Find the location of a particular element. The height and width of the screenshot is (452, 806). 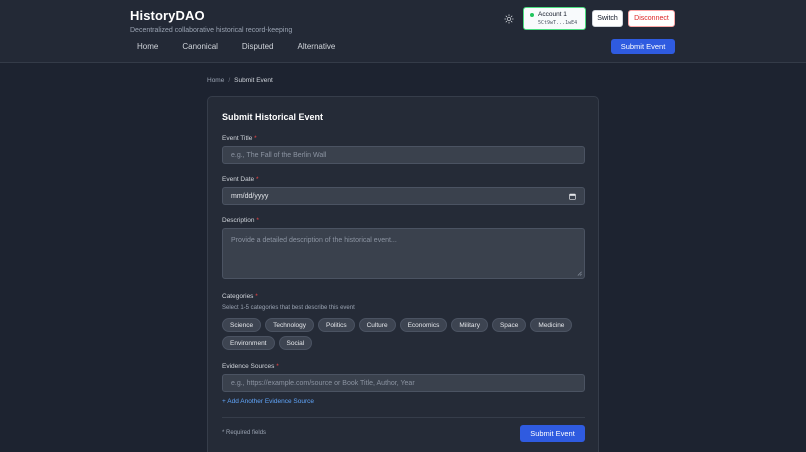

categories-label: Categories * is located at coordinates (240, 296).